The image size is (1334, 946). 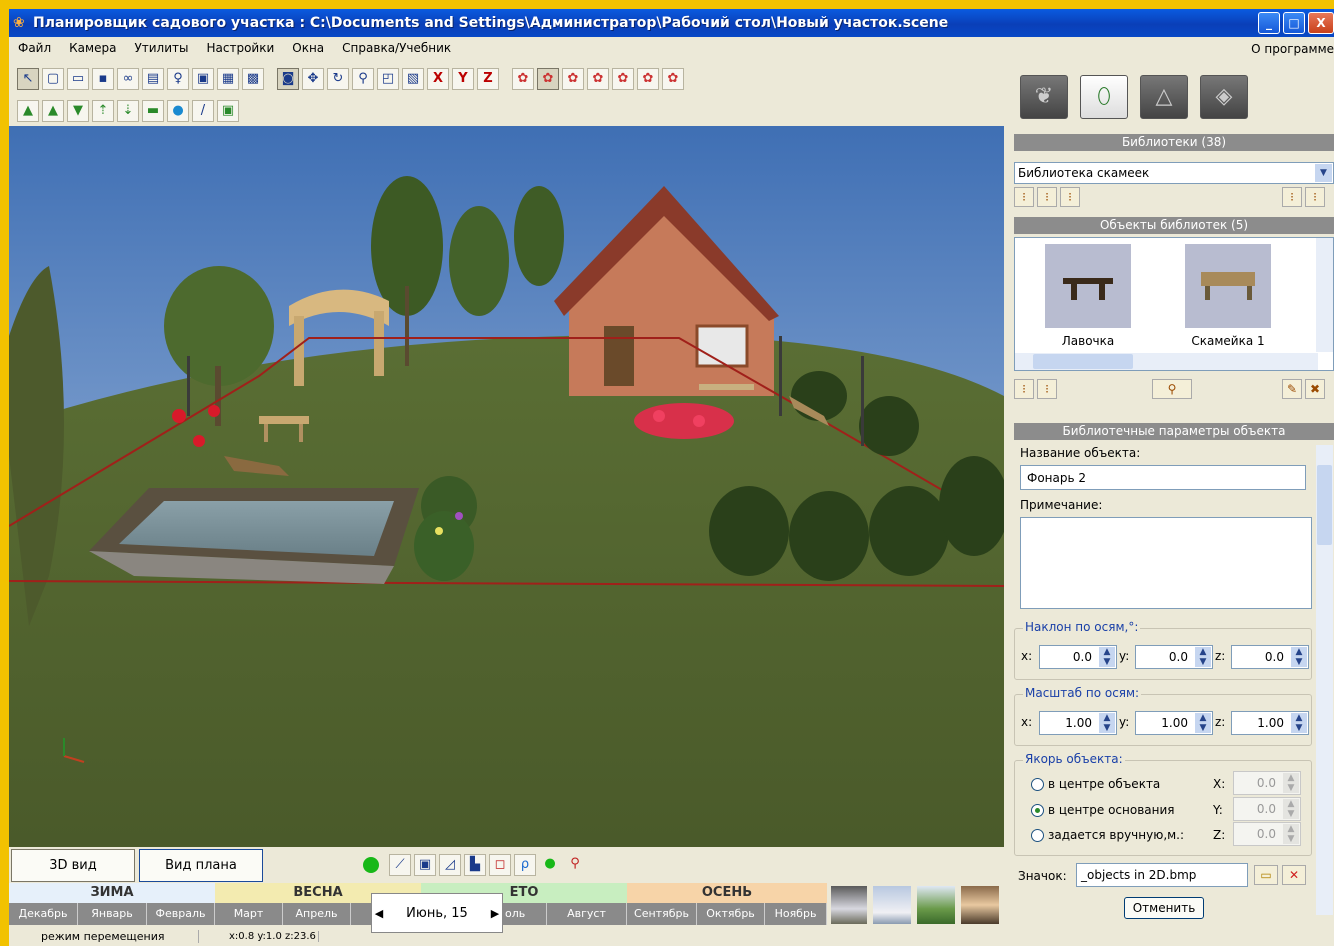 I want to click on anchor-option-manual: задается вручную,м.:, so click(x=1107, y=835).